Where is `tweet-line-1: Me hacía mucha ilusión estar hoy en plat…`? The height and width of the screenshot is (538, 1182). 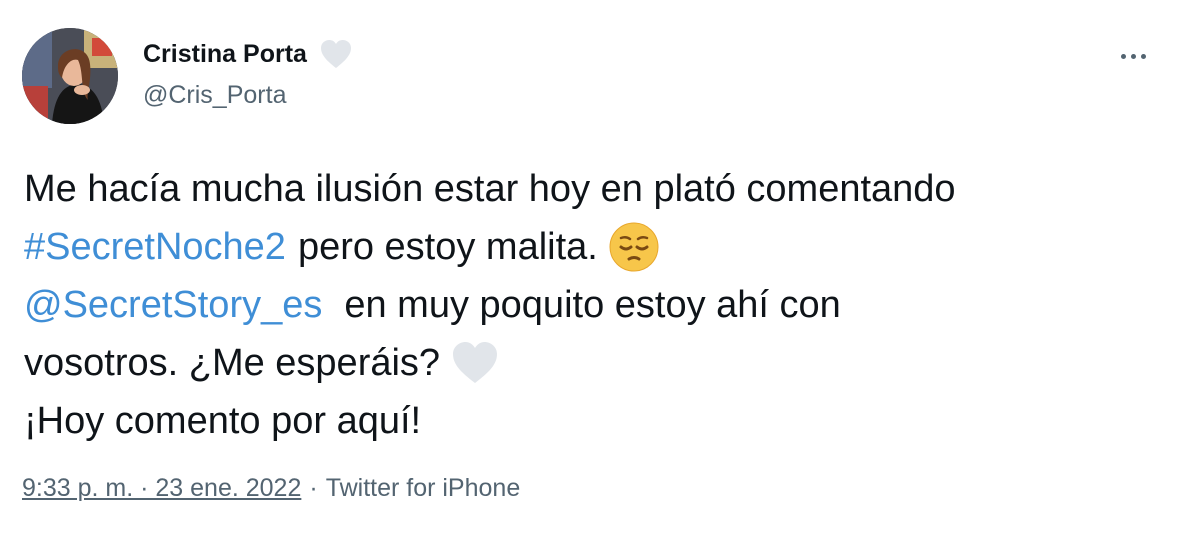
tweet-line-1: Me hacía mucha ilusión estar hoy en plat… is located at coordinates (589, 189).